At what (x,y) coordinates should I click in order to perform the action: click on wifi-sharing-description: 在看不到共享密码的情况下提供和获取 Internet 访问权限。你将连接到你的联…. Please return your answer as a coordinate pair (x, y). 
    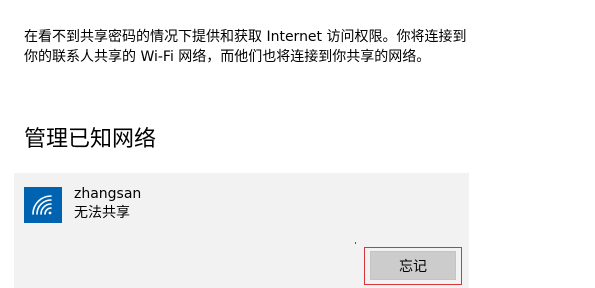
    Looking at the image, I should click on (245, 47).